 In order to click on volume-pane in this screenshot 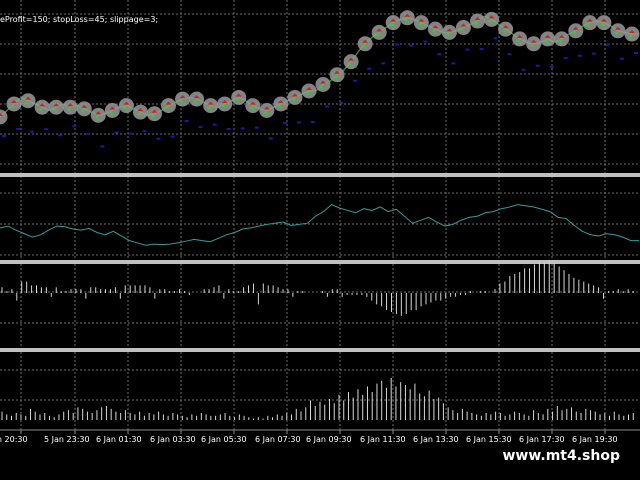, I will do `click(317, 399)`.